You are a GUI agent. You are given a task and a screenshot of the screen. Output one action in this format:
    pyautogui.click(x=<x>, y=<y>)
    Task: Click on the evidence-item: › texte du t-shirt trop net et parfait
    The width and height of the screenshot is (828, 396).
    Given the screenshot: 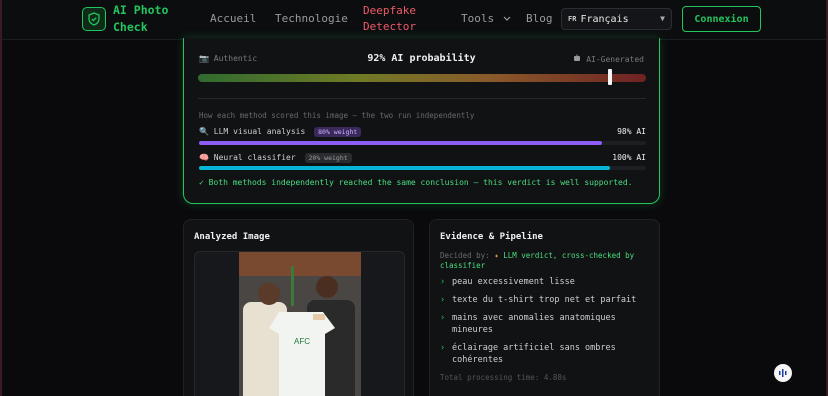 What is the action you would take?
    pyautogui.click(x=546, y=300)
    